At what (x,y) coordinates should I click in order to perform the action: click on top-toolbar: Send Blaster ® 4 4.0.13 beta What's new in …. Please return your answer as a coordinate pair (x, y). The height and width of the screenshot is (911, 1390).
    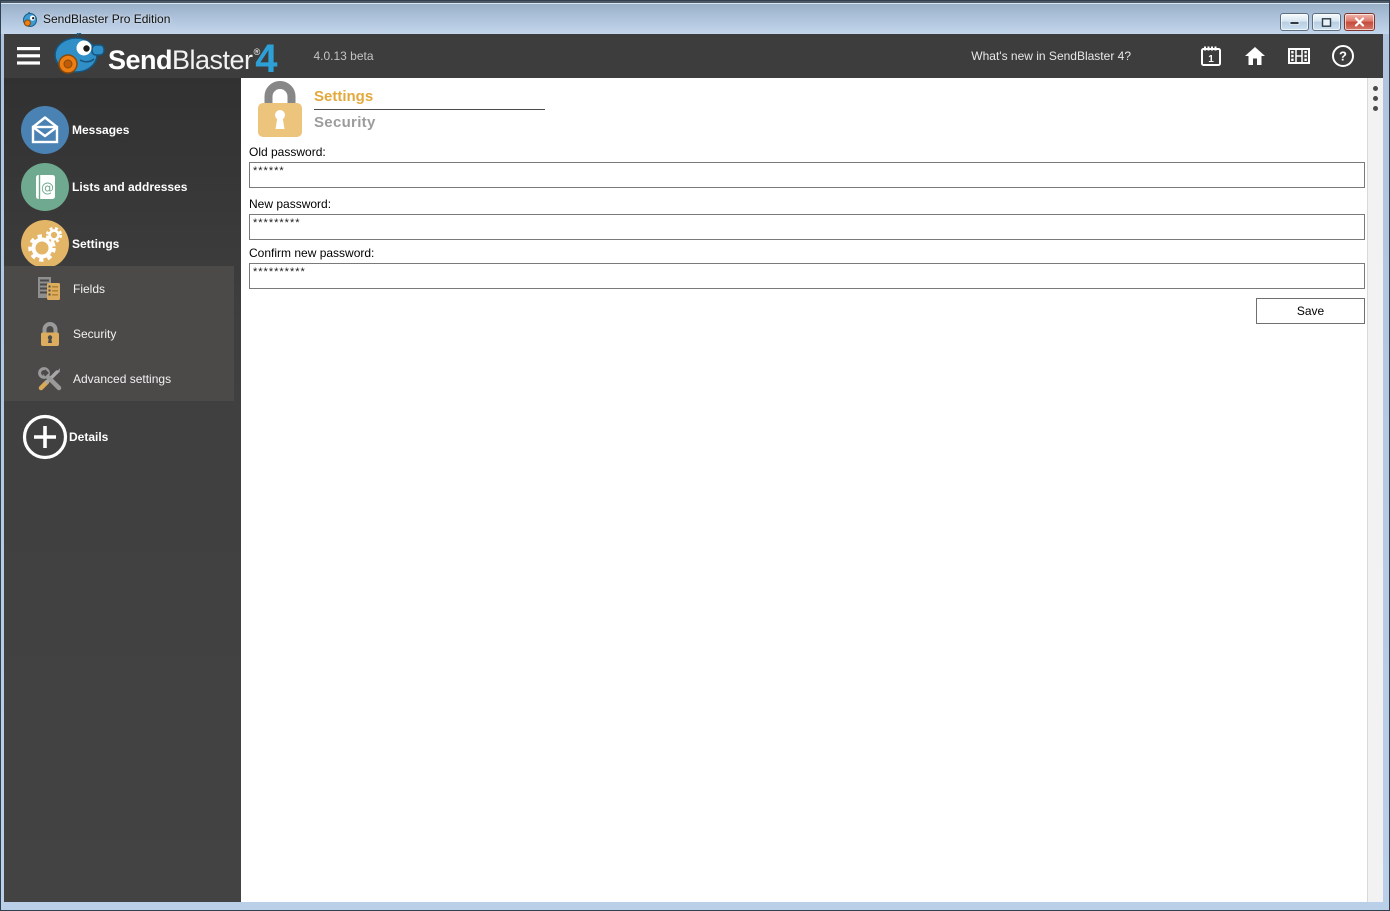
    Looking at the image, I should click on (693, 56).